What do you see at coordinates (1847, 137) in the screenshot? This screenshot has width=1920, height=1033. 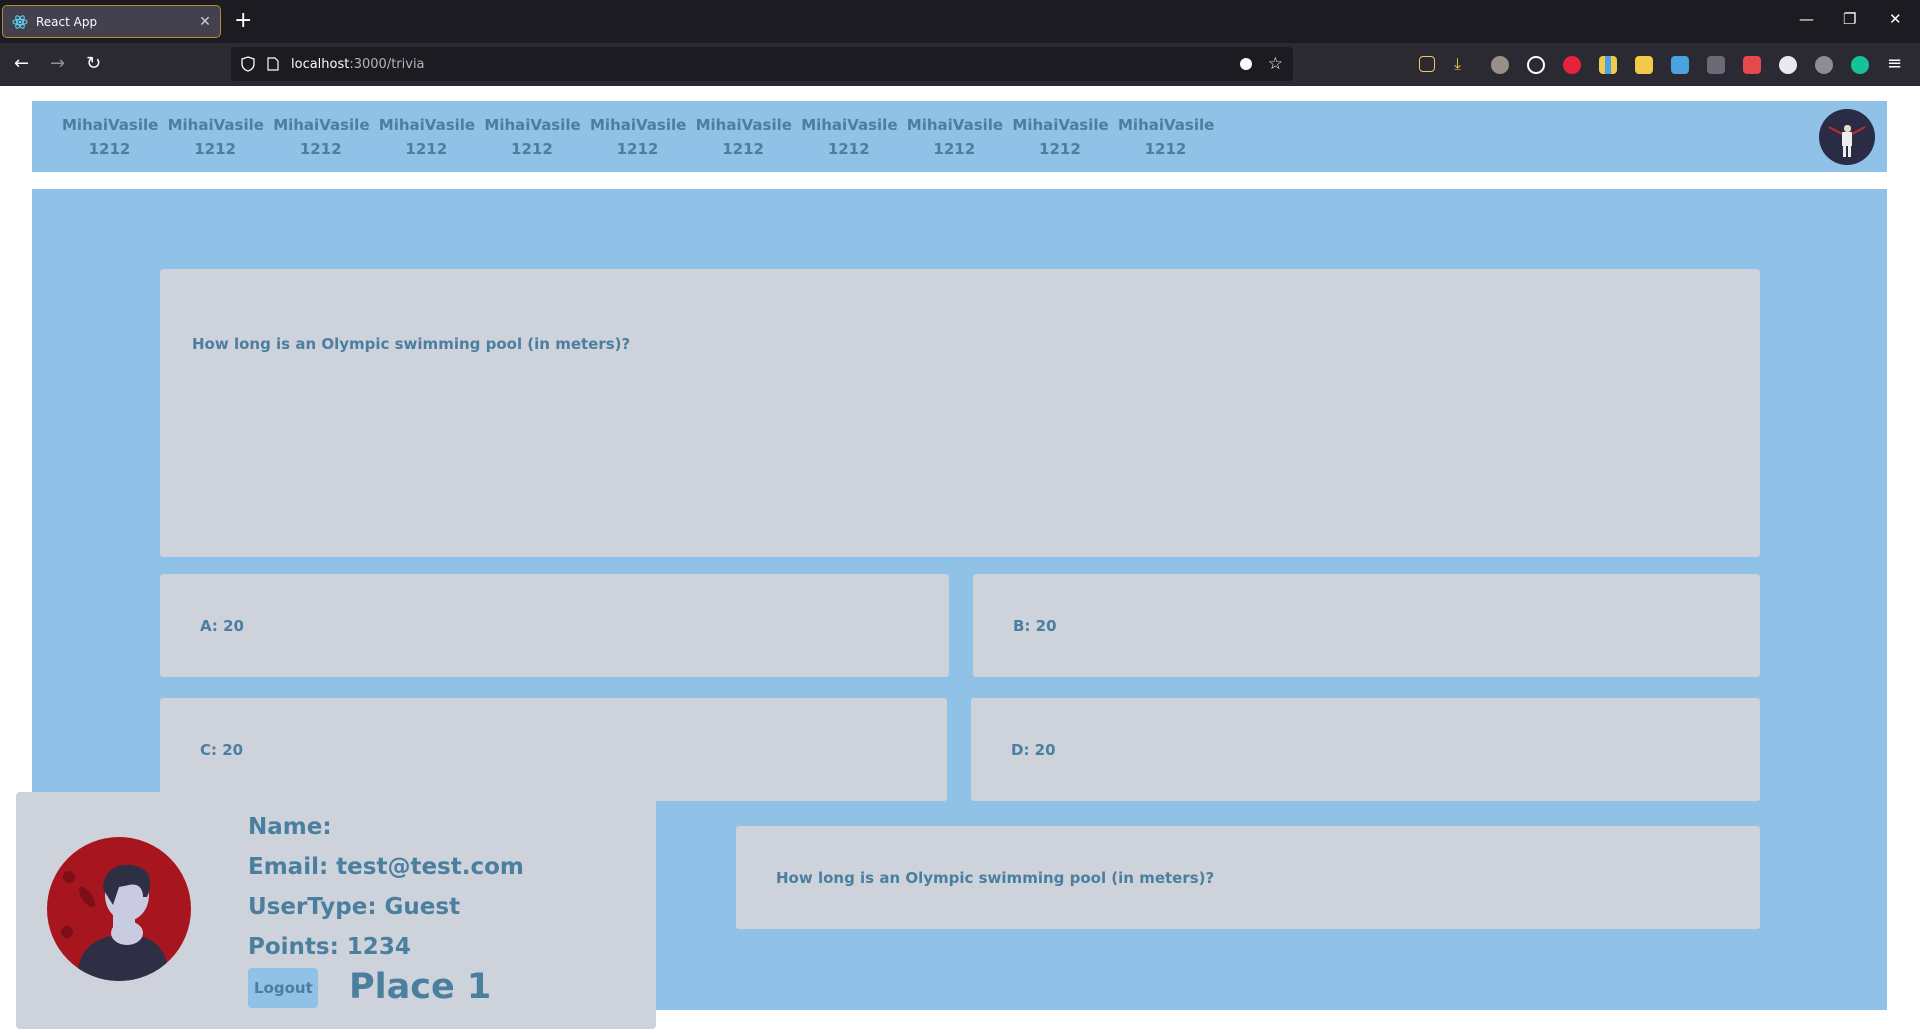 I see `header-avatar` at bounding box center [1847, 137].